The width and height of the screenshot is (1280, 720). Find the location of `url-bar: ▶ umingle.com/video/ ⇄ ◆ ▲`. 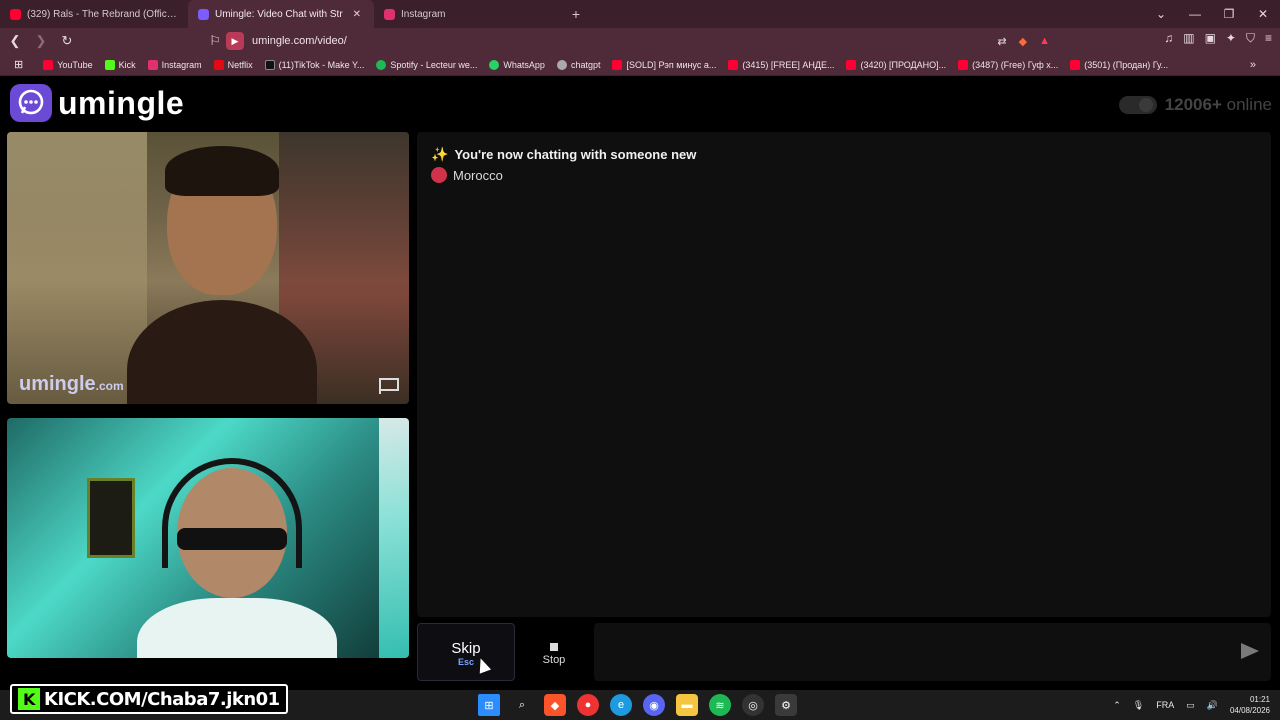

url-bar: ▶ umingle.com/video/ ⇄ ◆ ▲ is located at coordinates (638, 41).